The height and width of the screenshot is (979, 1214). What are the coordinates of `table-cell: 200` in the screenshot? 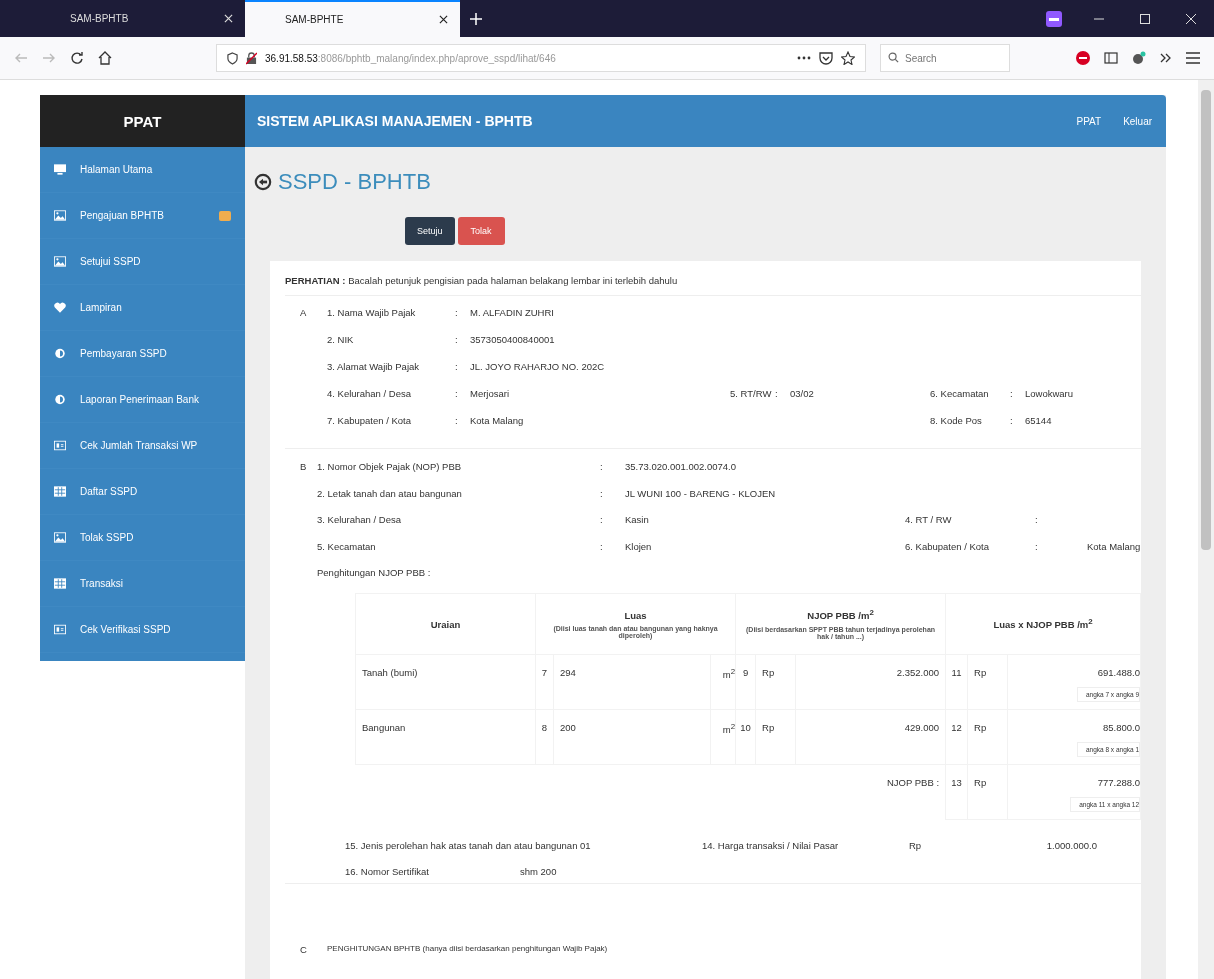 It's located at (632, 737).